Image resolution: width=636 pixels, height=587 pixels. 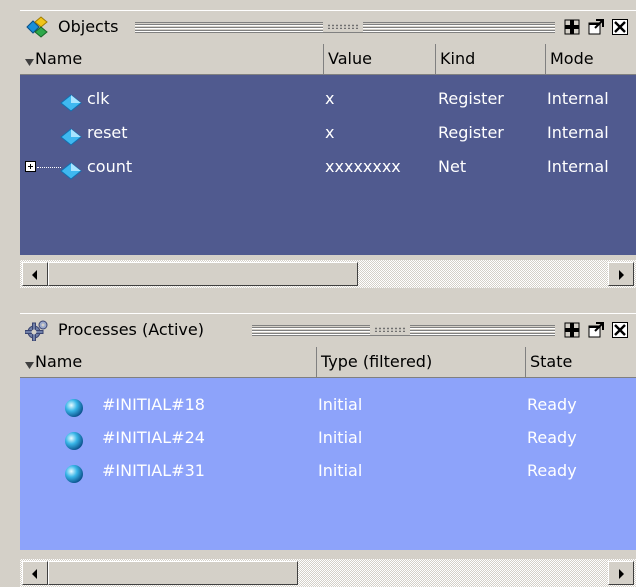 I want to click on column-state: State, so click(x=580, y=362).